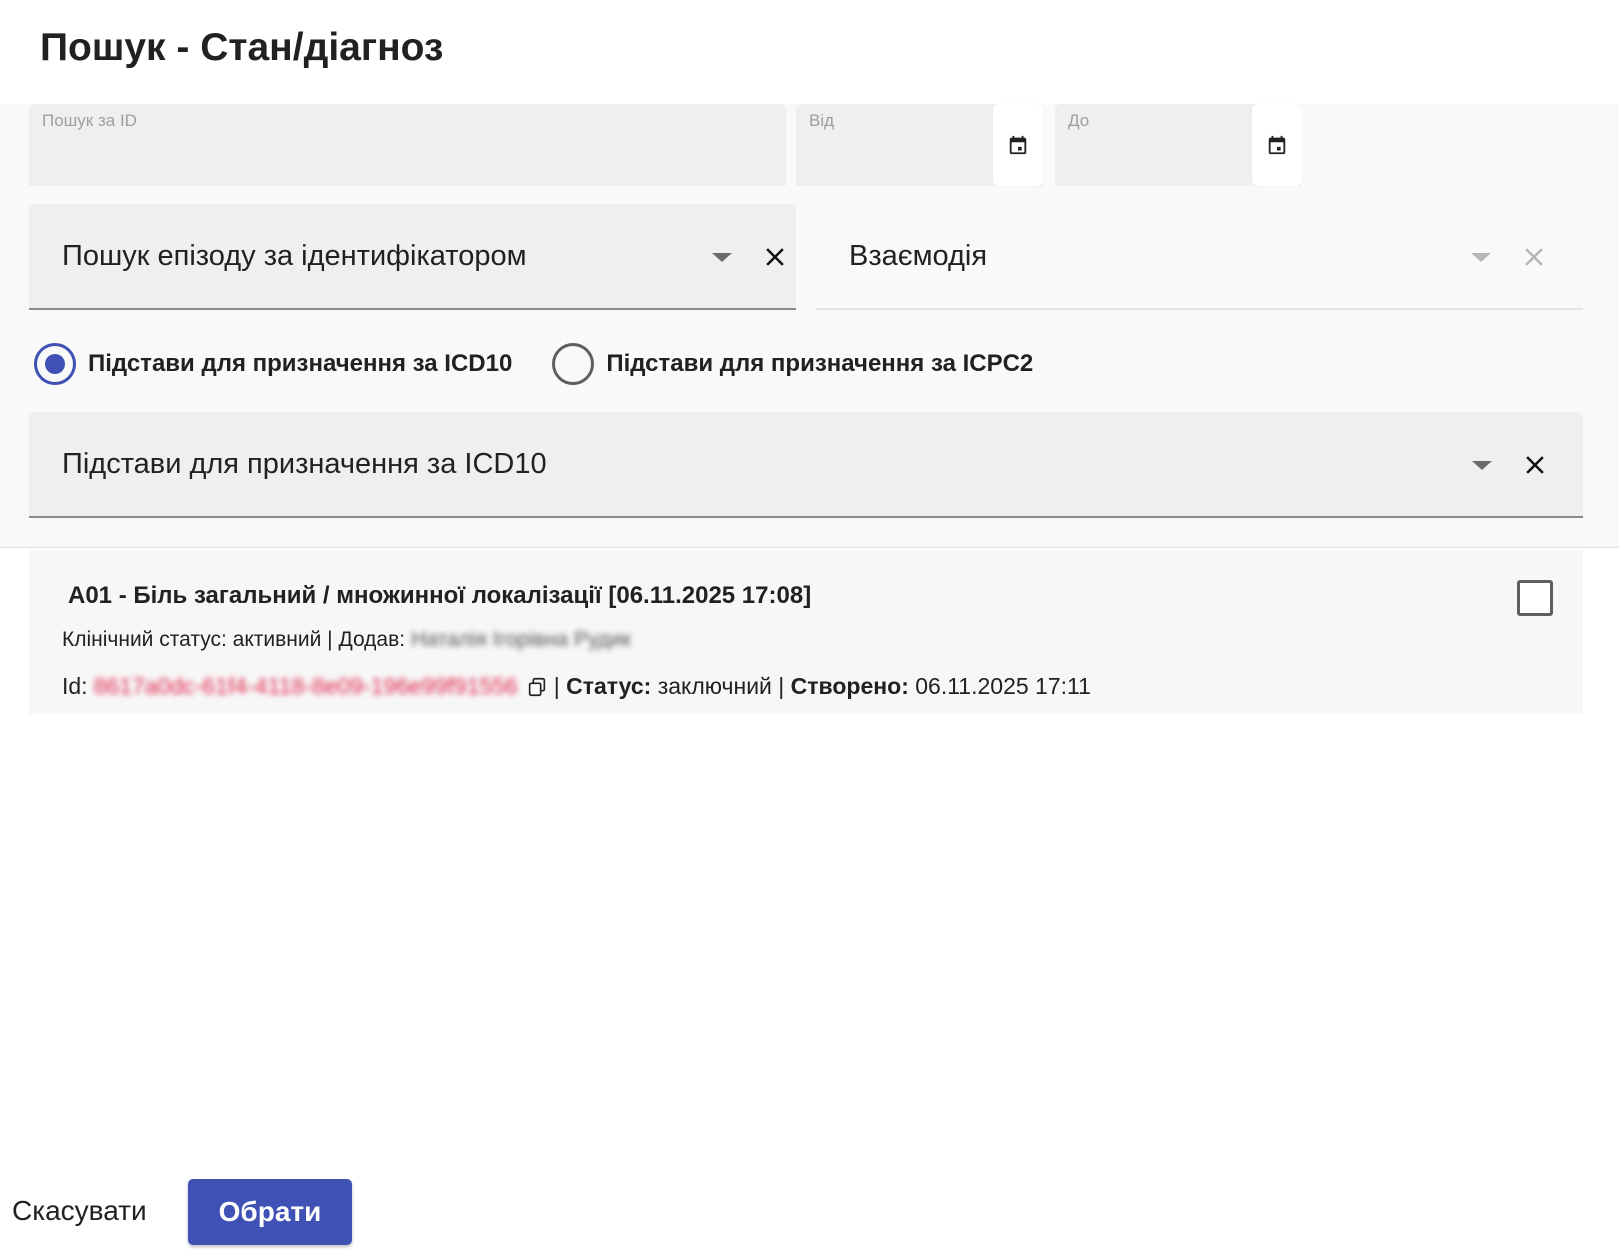 The width and height of the screenshot is (1619, 1253). Describe the element at coordinates (89, 120) in the screenshot. I see `id-search-label: Пошук за ID` at that location.